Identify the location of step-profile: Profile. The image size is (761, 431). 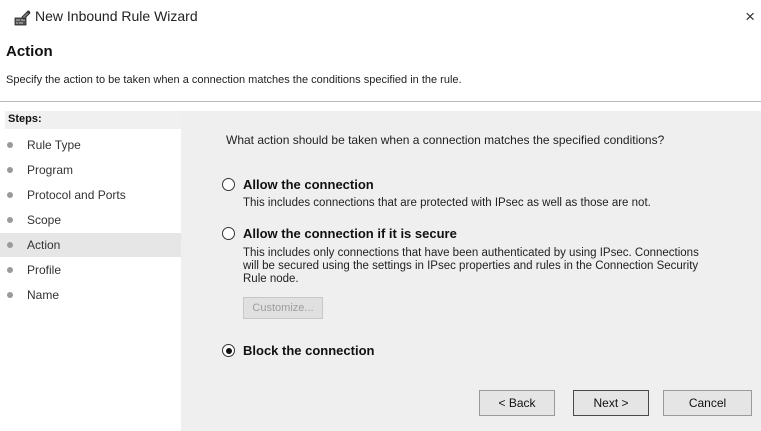
(90, 270).